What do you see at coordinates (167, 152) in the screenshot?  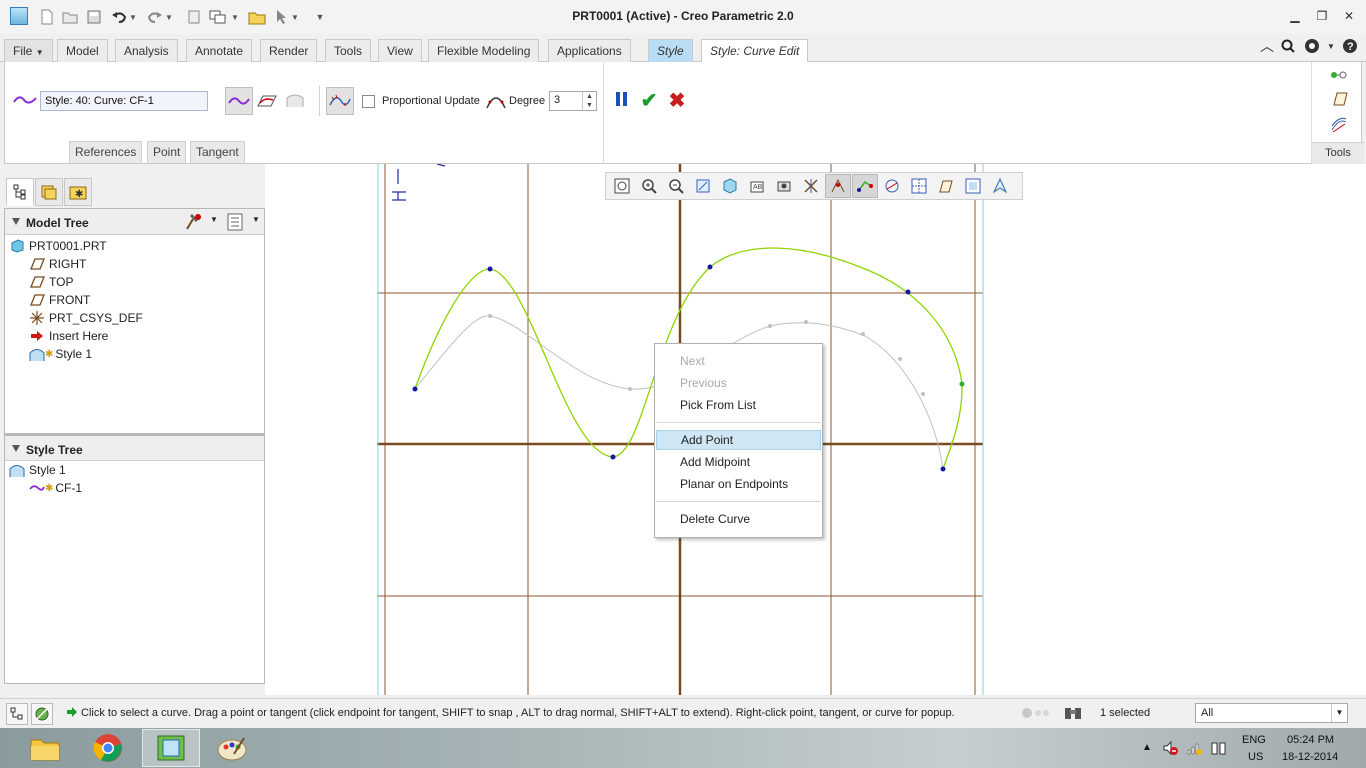 I see `tab-point: Point` at bounding box center [167, 152].